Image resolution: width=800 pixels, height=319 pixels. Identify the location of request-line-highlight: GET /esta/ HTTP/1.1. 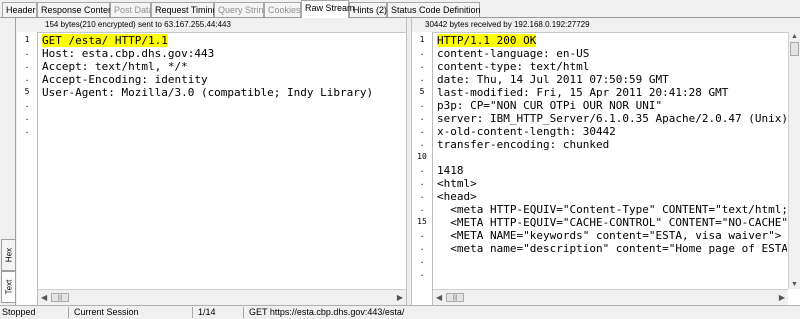
(105, 40).